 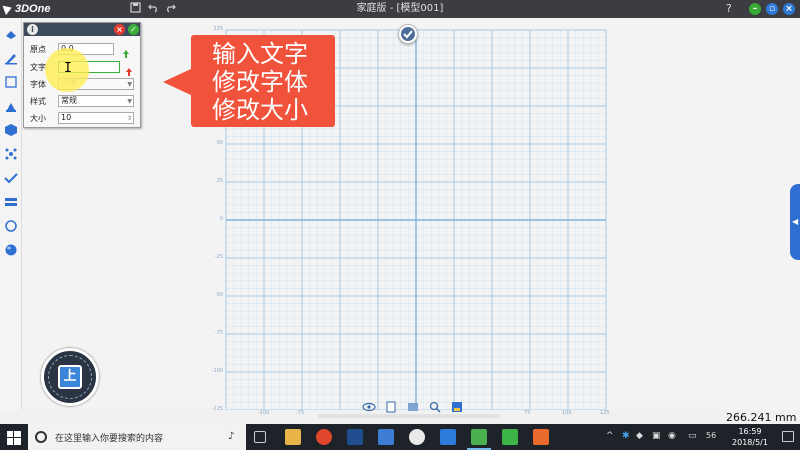 What do you see at coordinates (355, 437) in the screenshot?
I see `powershell-icon` at bounding box center [355, 437].